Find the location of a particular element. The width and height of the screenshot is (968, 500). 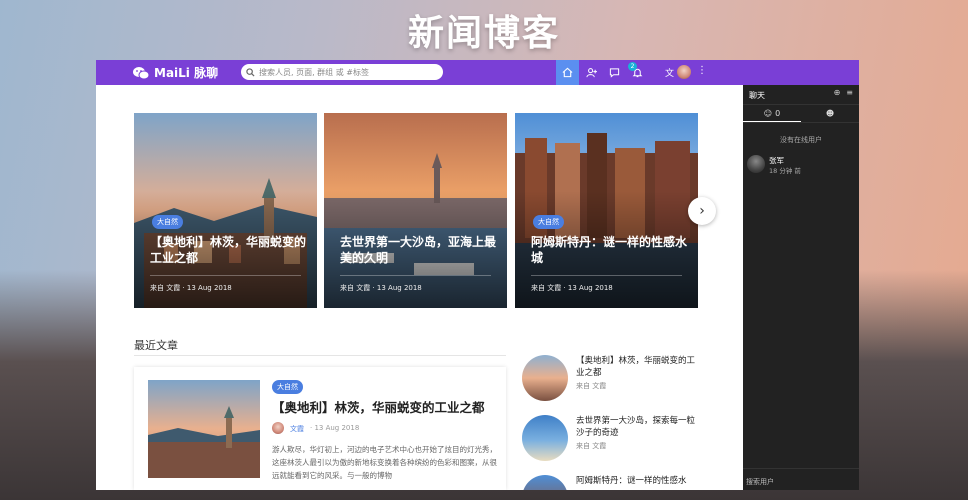

messages-button is located at coordinates (614, 72).